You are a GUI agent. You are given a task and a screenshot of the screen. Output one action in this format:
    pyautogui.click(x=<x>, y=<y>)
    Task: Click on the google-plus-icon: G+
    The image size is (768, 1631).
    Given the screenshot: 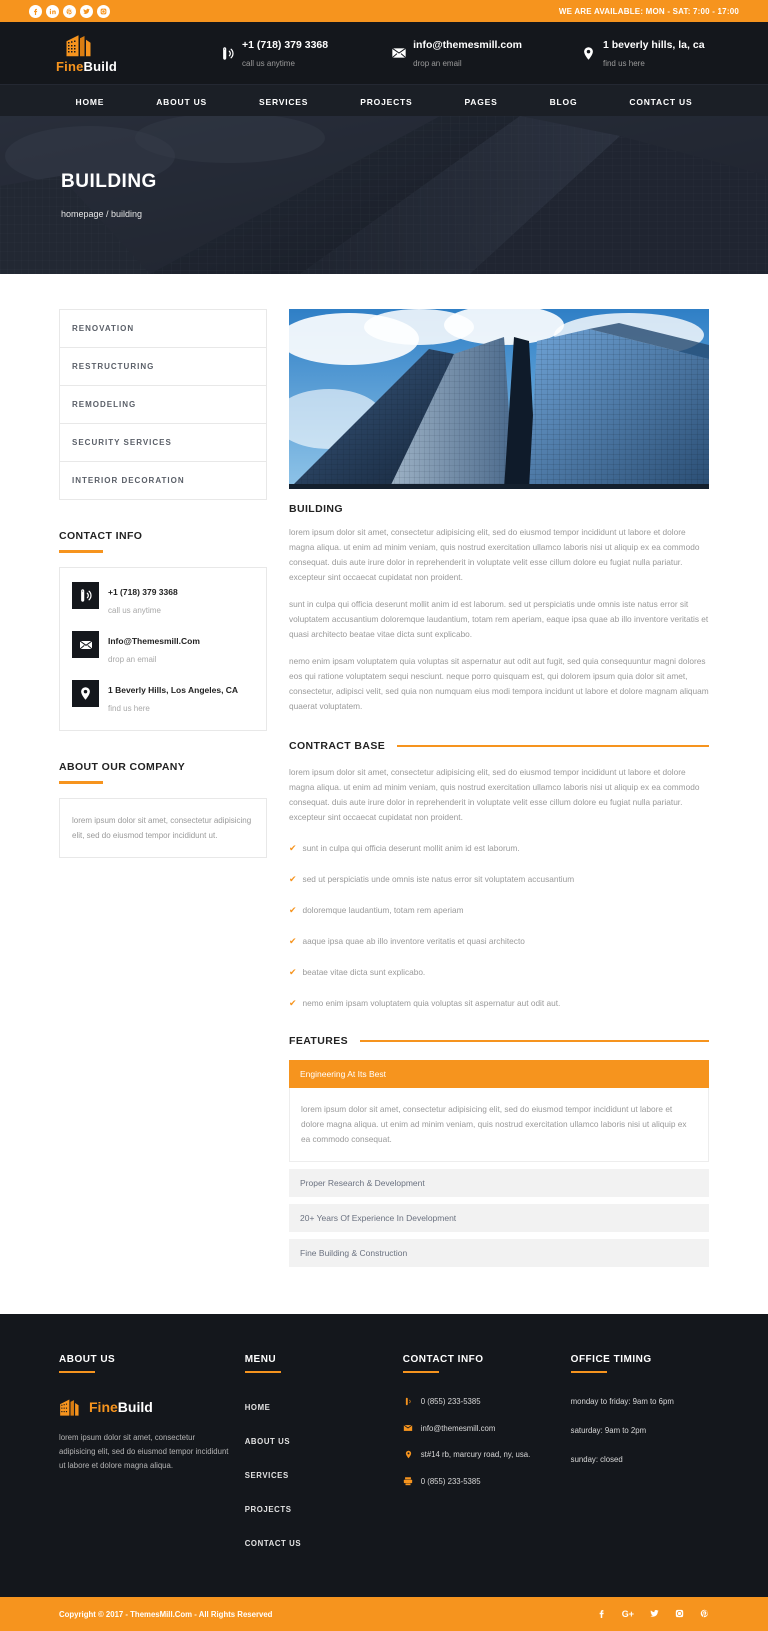 What is the action you would take?
    pyautogui.click(x=628, y=1614)
    